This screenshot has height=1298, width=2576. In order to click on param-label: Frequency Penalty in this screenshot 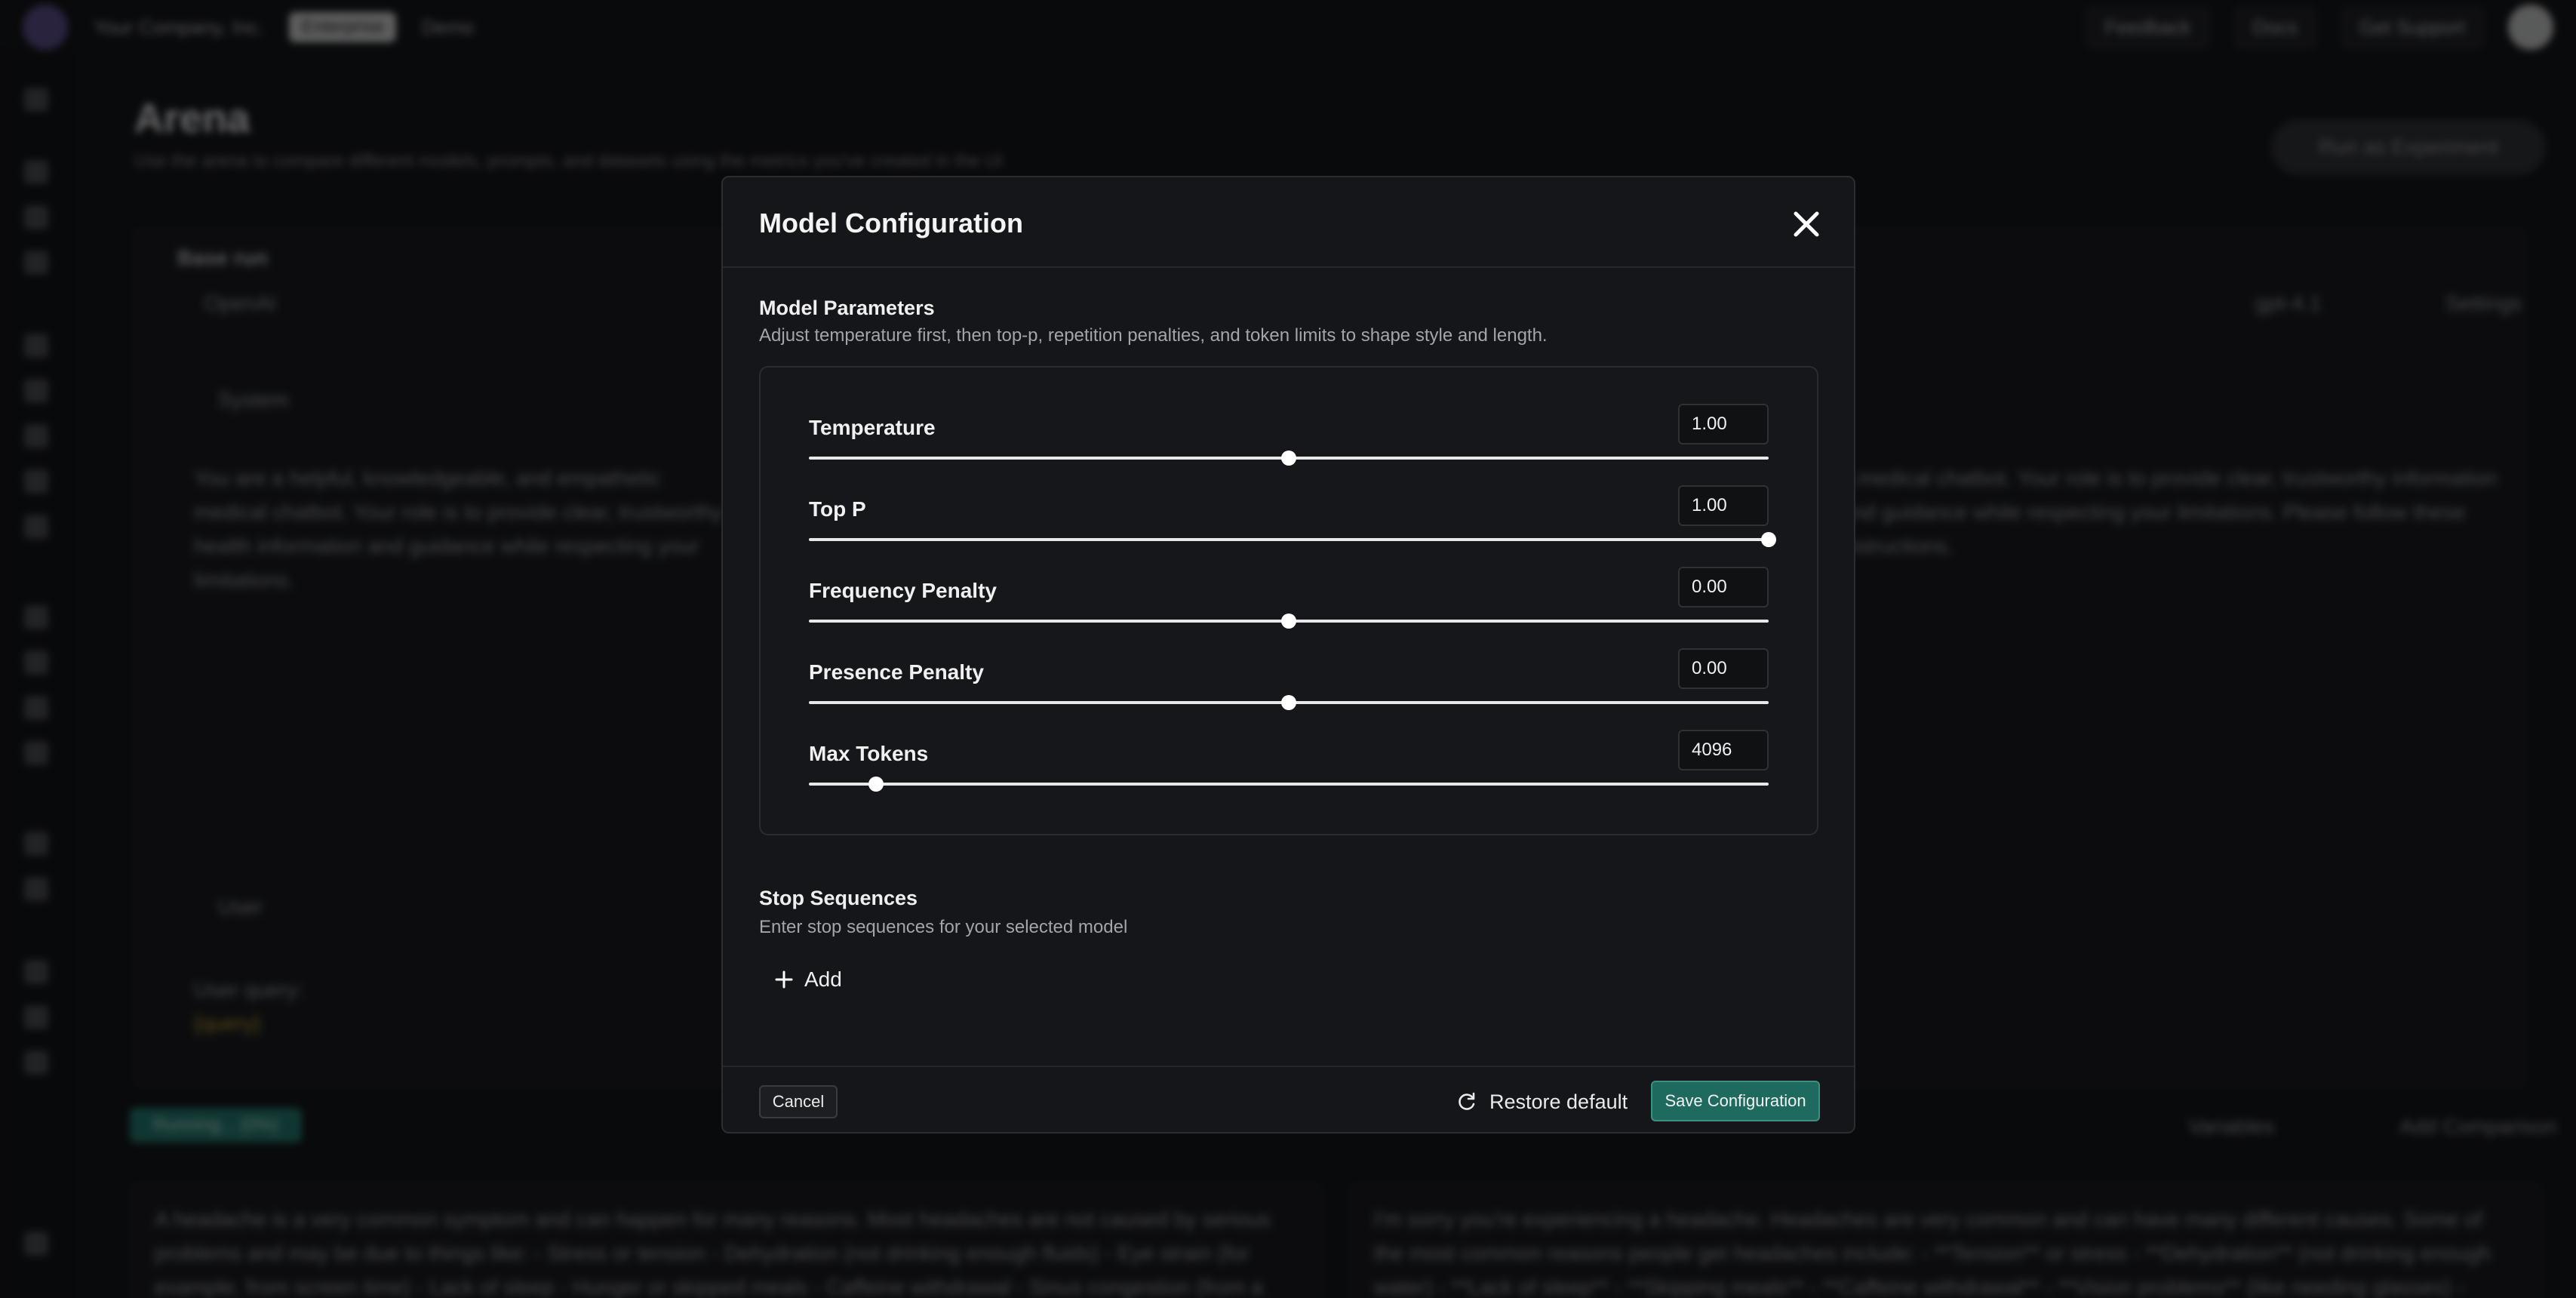, I will do `click(903, 590)`.